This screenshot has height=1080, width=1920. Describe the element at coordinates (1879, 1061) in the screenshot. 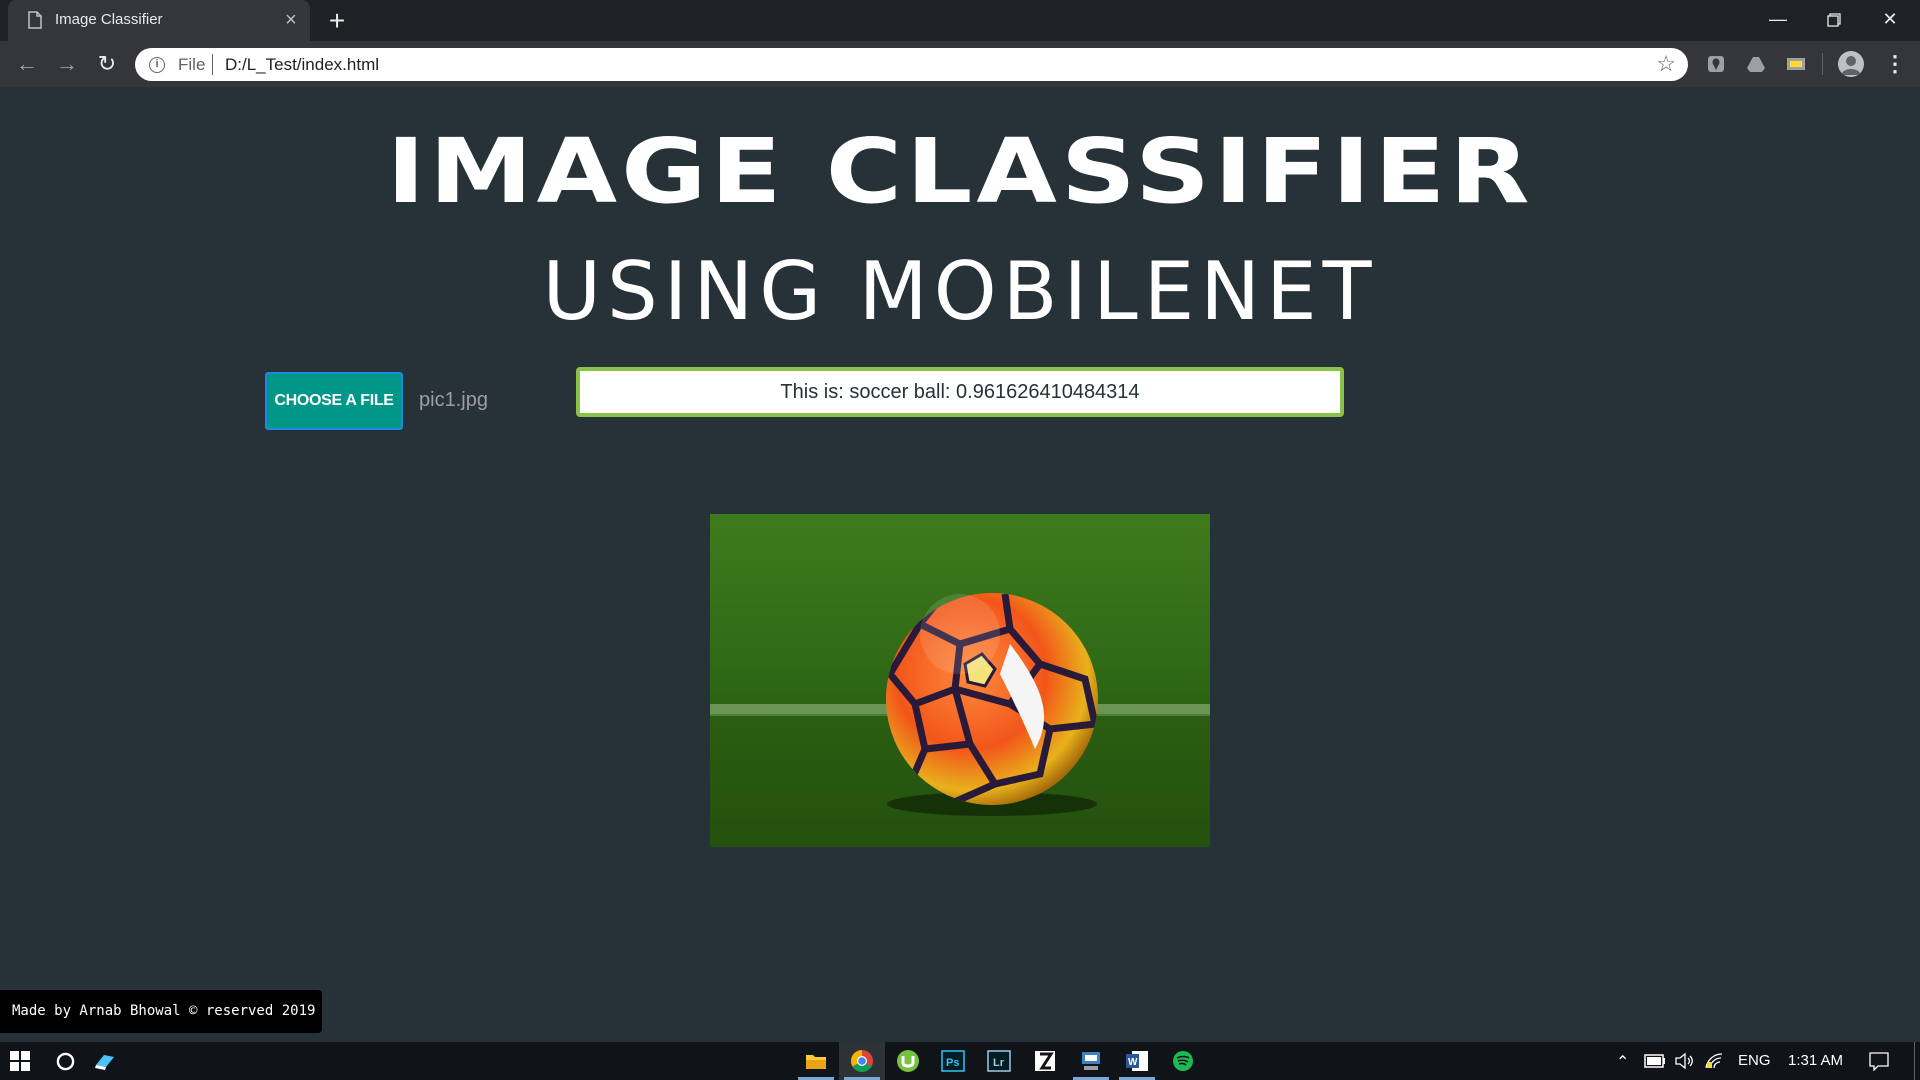

I see `notification-center-icon` at that location.